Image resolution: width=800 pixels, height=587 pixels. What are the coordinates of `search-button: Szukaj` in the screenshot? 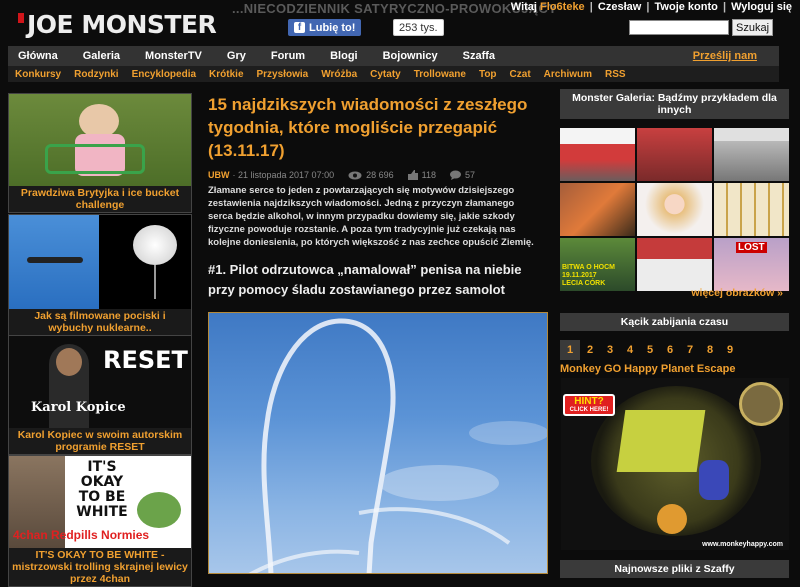 It's located at (753, 27).